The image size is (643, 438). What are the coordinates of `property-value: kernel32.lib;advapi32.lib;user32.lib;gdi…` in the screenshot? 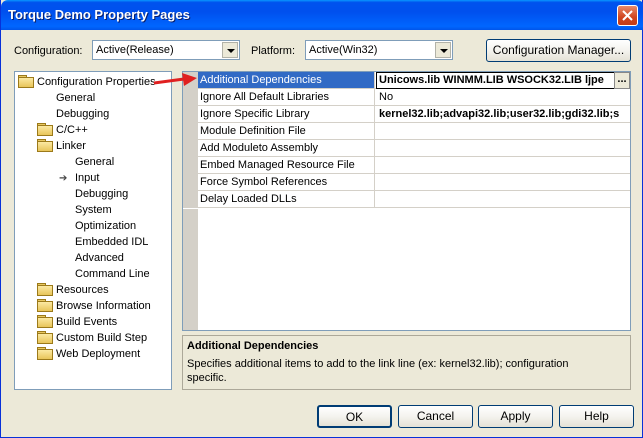 It's located at (499, 114).